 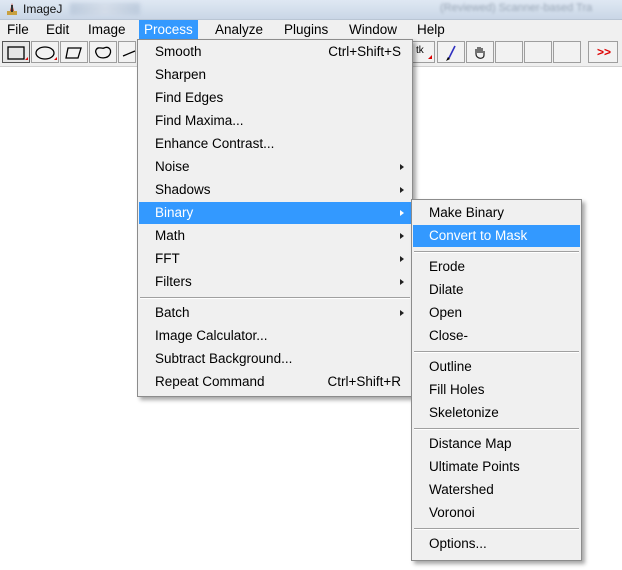 I want to click on polygon-tool, so click(x=74, y=52).